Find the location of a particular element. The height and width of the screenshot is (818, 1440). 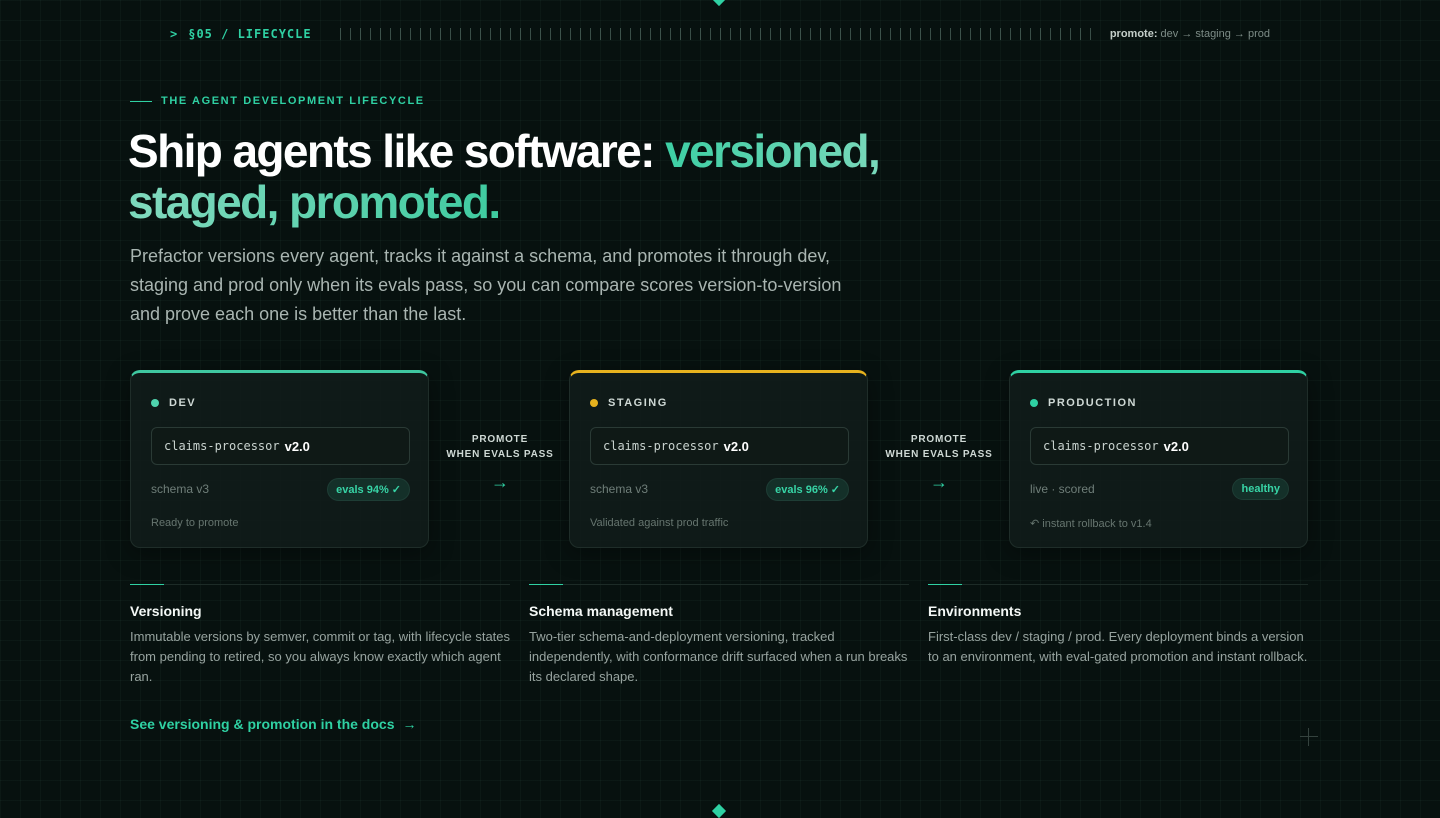

env-header: DEV is located at coordinates (173, 403).